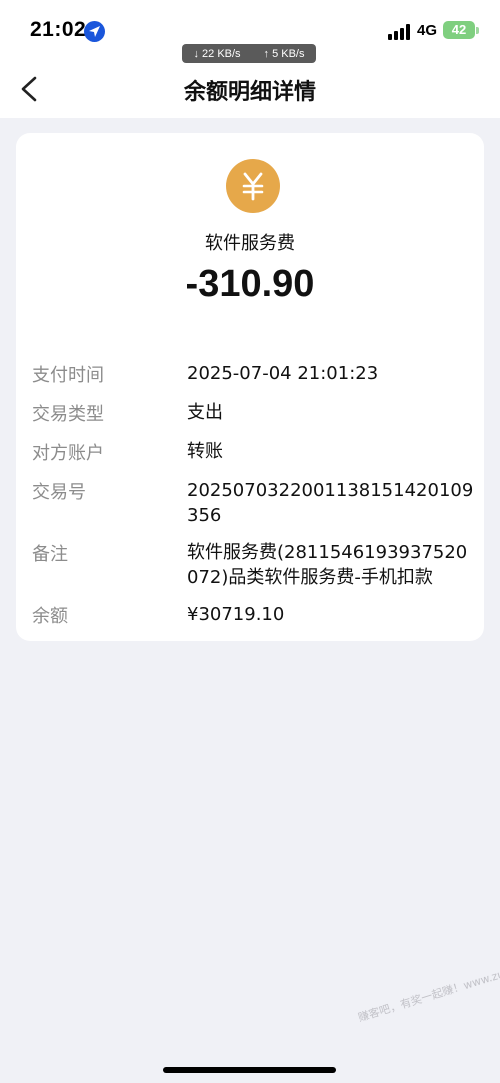  I want to click on status-time: 21:02, so click(58, 29).